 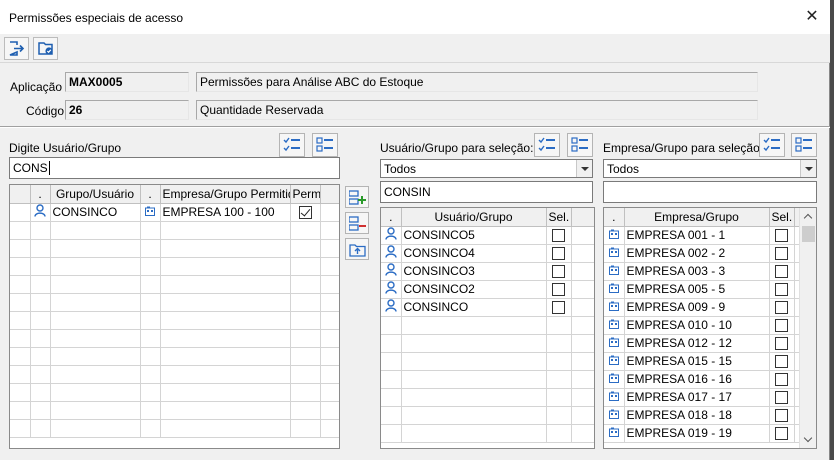 I want to click on table-row: CONSINCO5, so click(x=487, y=235).